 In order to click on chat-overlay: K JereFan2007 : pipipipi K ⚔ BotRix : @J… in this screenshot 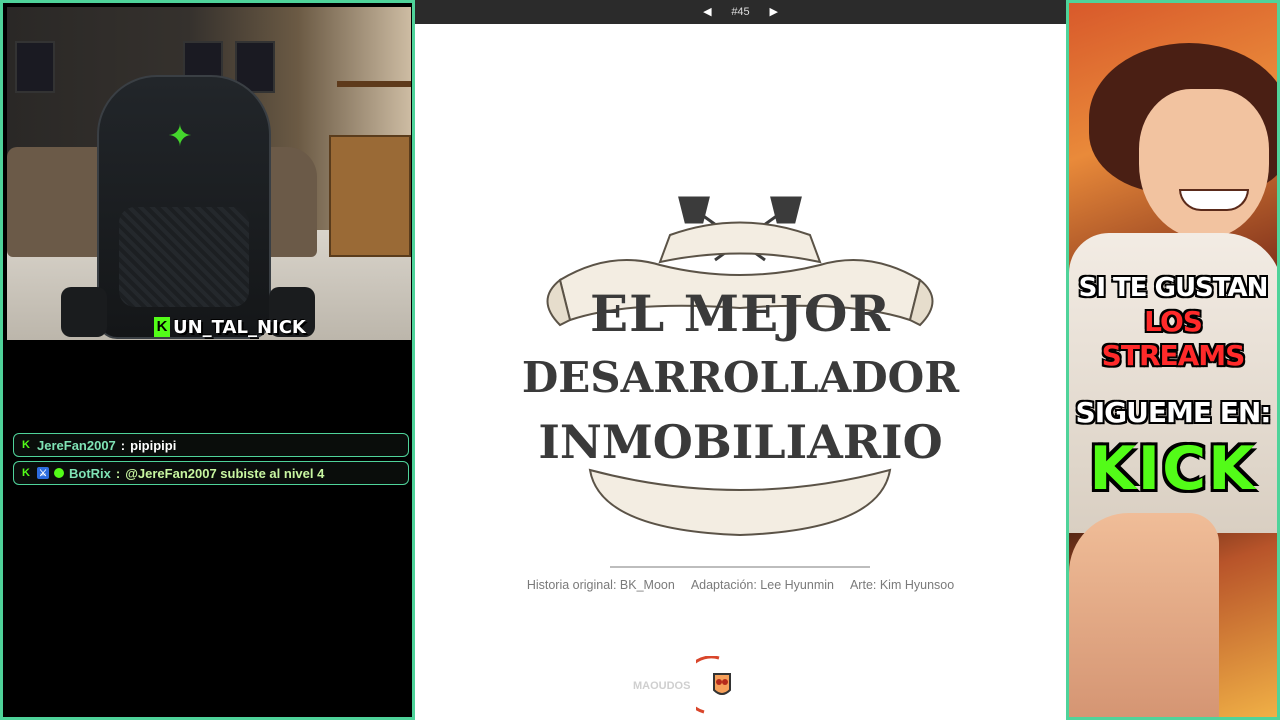, I will do `click(211, 461)`.